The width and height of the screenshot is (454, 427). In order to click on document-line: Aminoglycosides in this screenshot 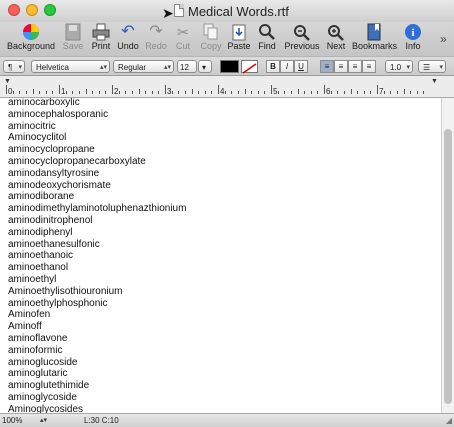, I will do `click(97, 408)`.